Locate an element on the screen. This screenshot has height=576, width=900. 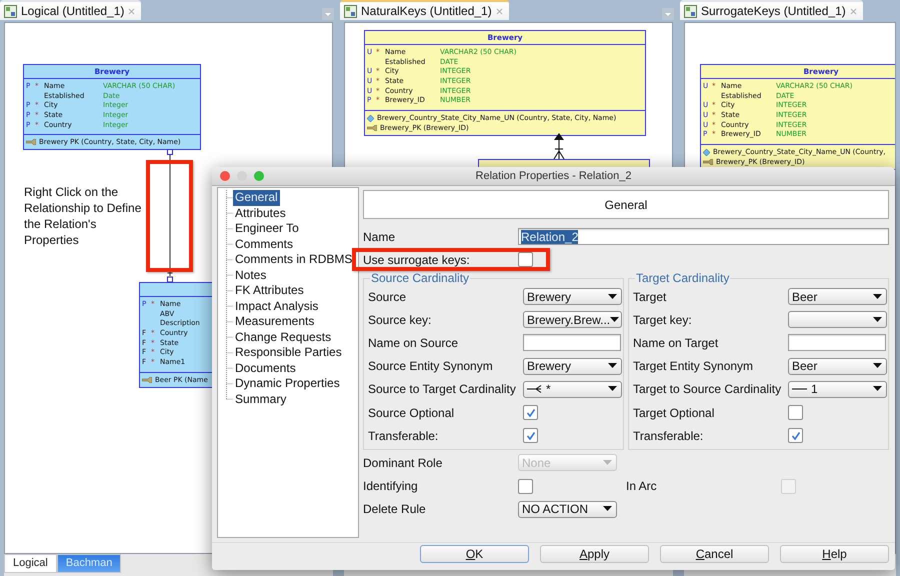
field-label: Target key: is located at coordinates (663, 319).